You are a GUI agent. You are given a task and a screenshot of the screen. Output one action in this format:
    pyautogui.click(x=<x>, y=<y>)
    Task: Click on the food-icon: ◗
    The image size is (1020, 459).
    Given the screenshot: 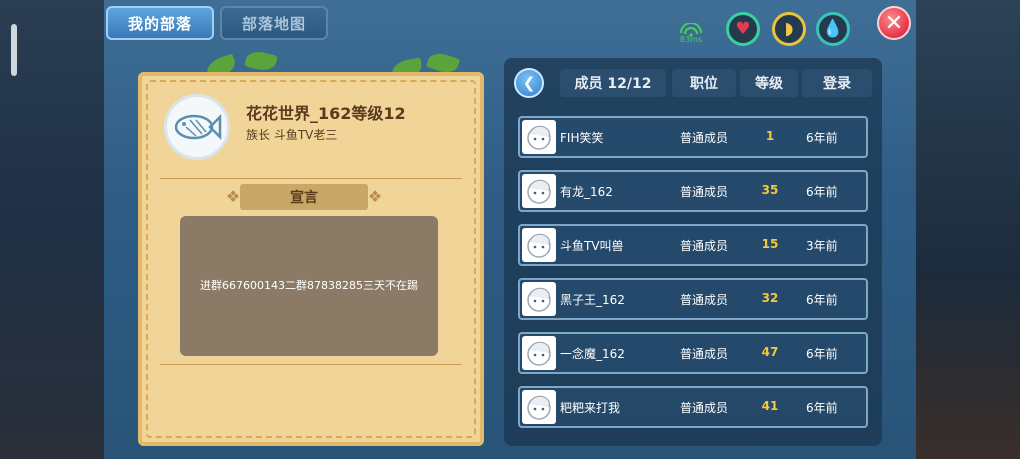 What is the action you would take?
    pyautogui.click(x=789, y=29)
    